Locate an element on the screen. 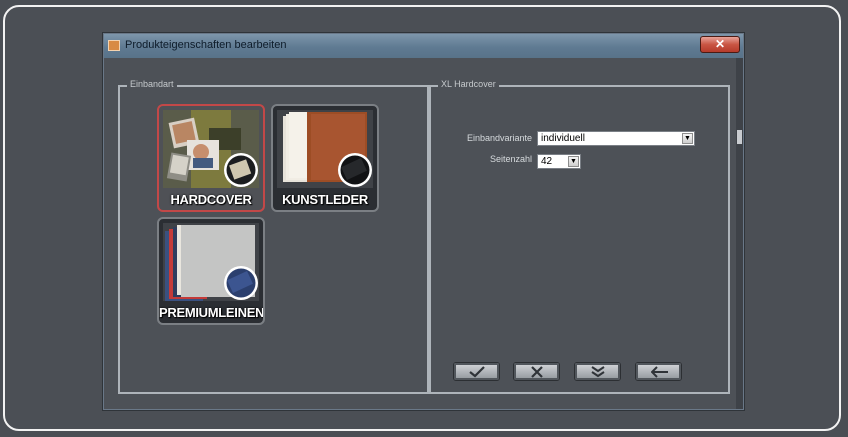  confirm-button is located at coordinates (476, 371).